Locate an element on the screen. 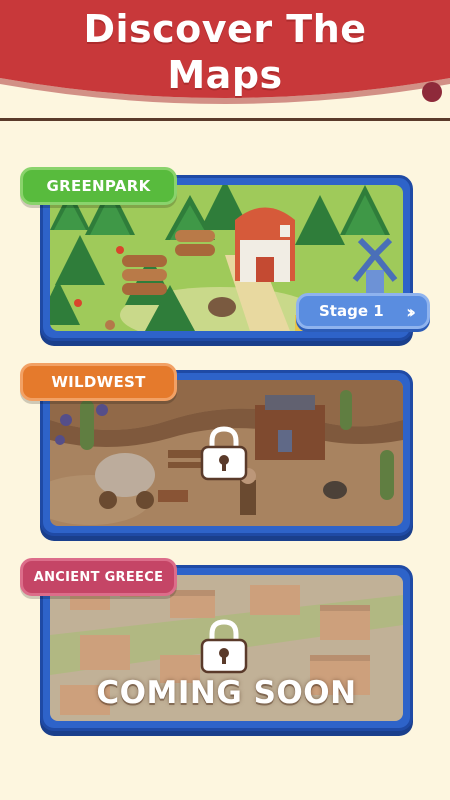 Image resolution: width=450 pixels, height=800 pixels. coming-soon-label: COMING SOON is located at coordinates (226, 693).